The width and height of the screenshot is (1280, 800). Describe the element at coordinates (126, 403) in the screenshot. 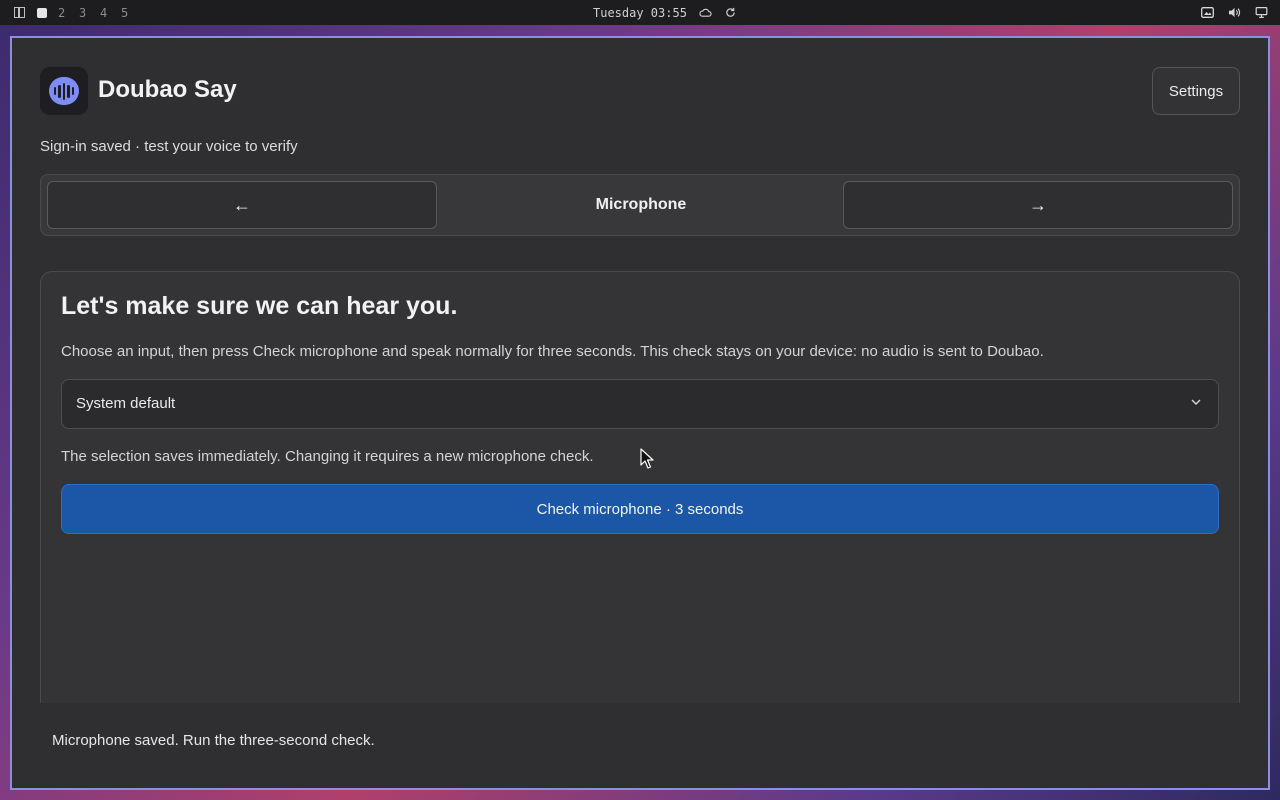

I see `selected-input-value: System default` at that location.